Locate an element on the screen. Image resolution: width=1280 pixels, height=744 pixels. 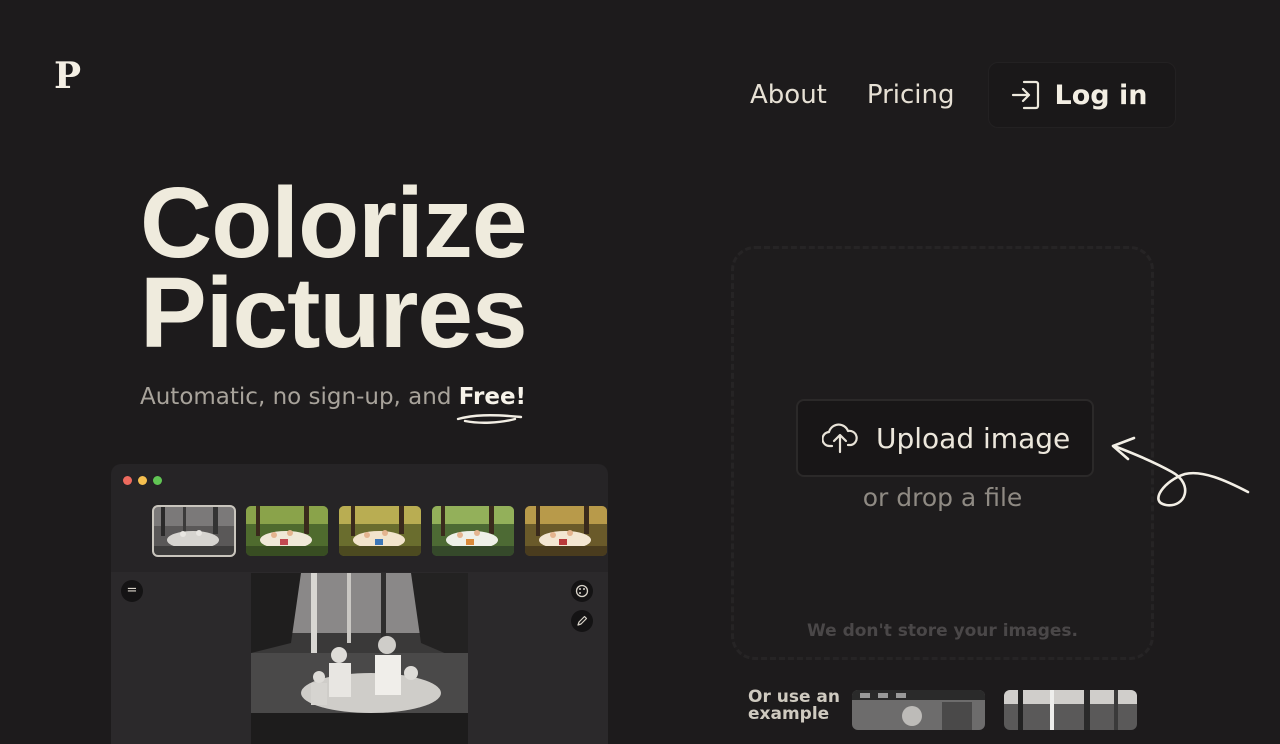
login-button: Log in is located at coordinates (1081, 95).